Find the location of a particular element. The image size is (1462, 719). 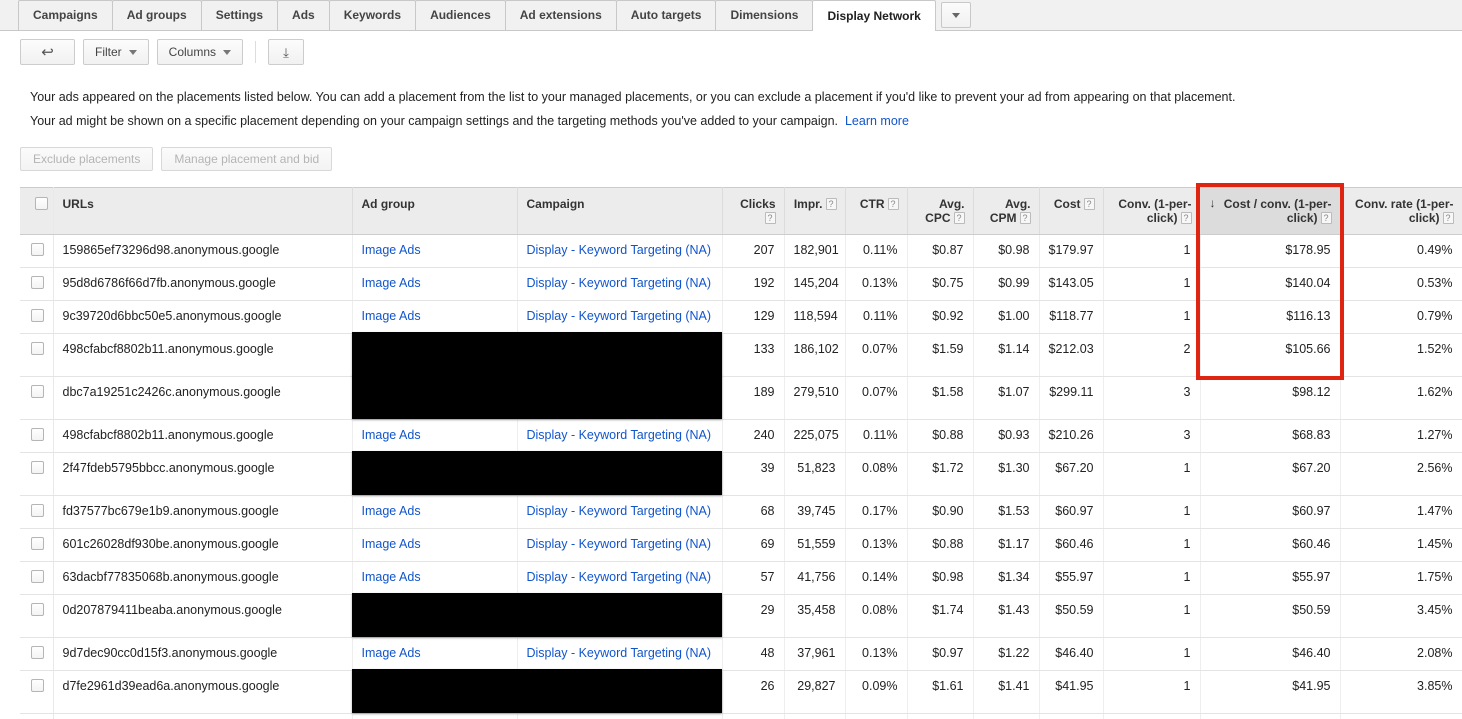

column-header-urls: URLs is located at coordinates (203, 210).